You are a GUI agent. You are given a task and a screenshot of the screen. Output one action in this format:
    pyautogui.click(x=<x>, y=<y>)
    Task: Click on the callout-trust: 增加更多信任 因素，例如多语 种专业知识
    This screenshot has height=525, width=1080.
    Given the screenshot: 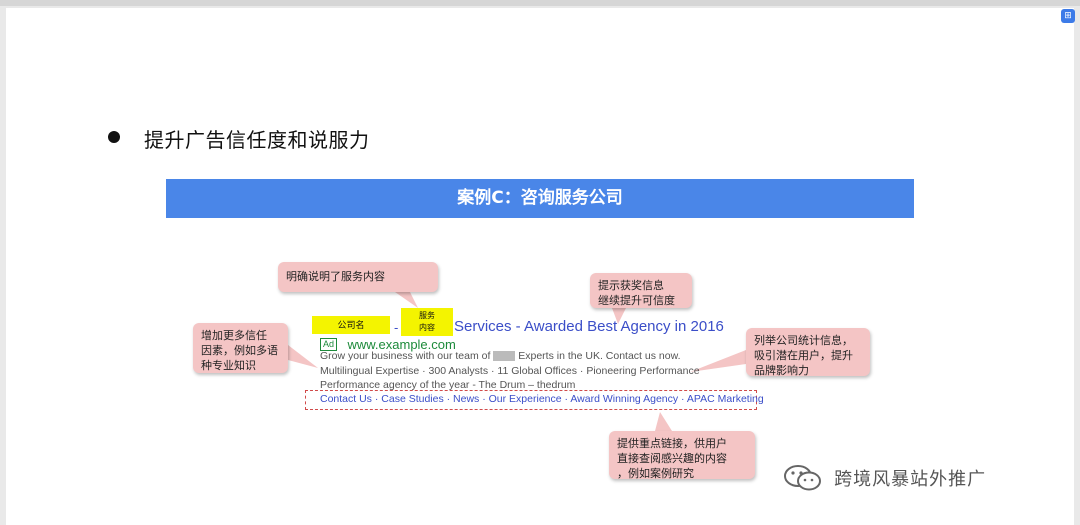 What is the action you would take?
    pyautogui.click(x=240, y=348)
    